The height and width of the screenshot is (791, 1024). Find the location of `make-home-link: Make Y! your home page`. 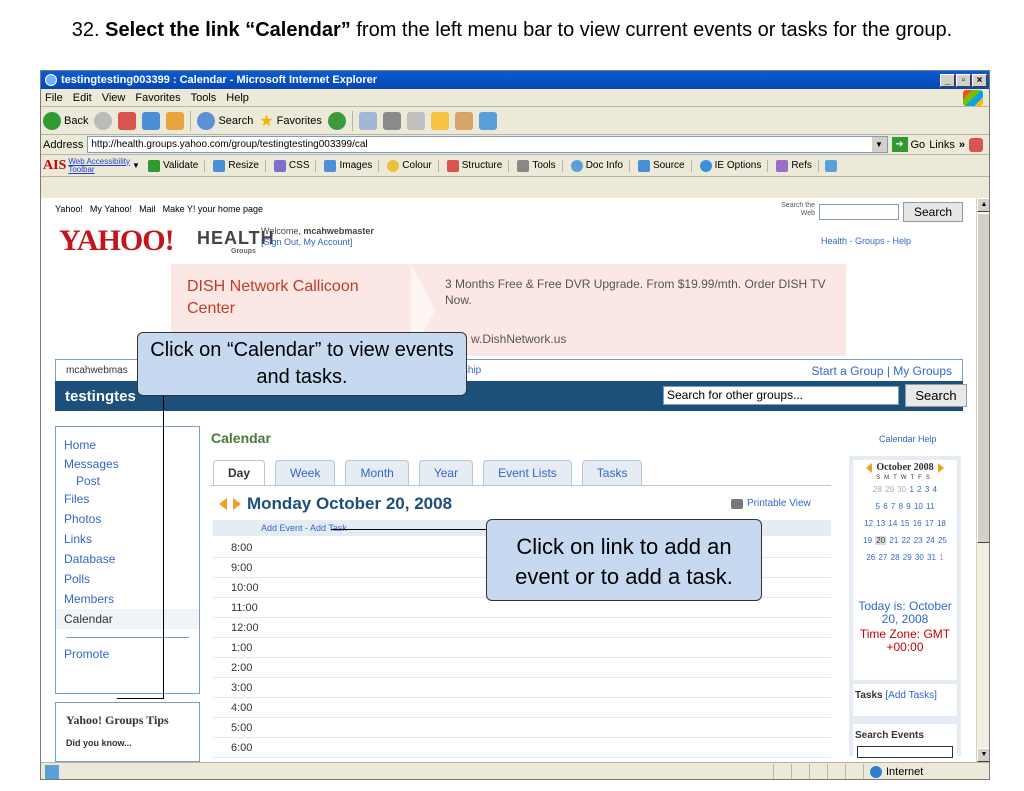

make-home-link: Make Y! your home page is located at coordinates (213, 209).